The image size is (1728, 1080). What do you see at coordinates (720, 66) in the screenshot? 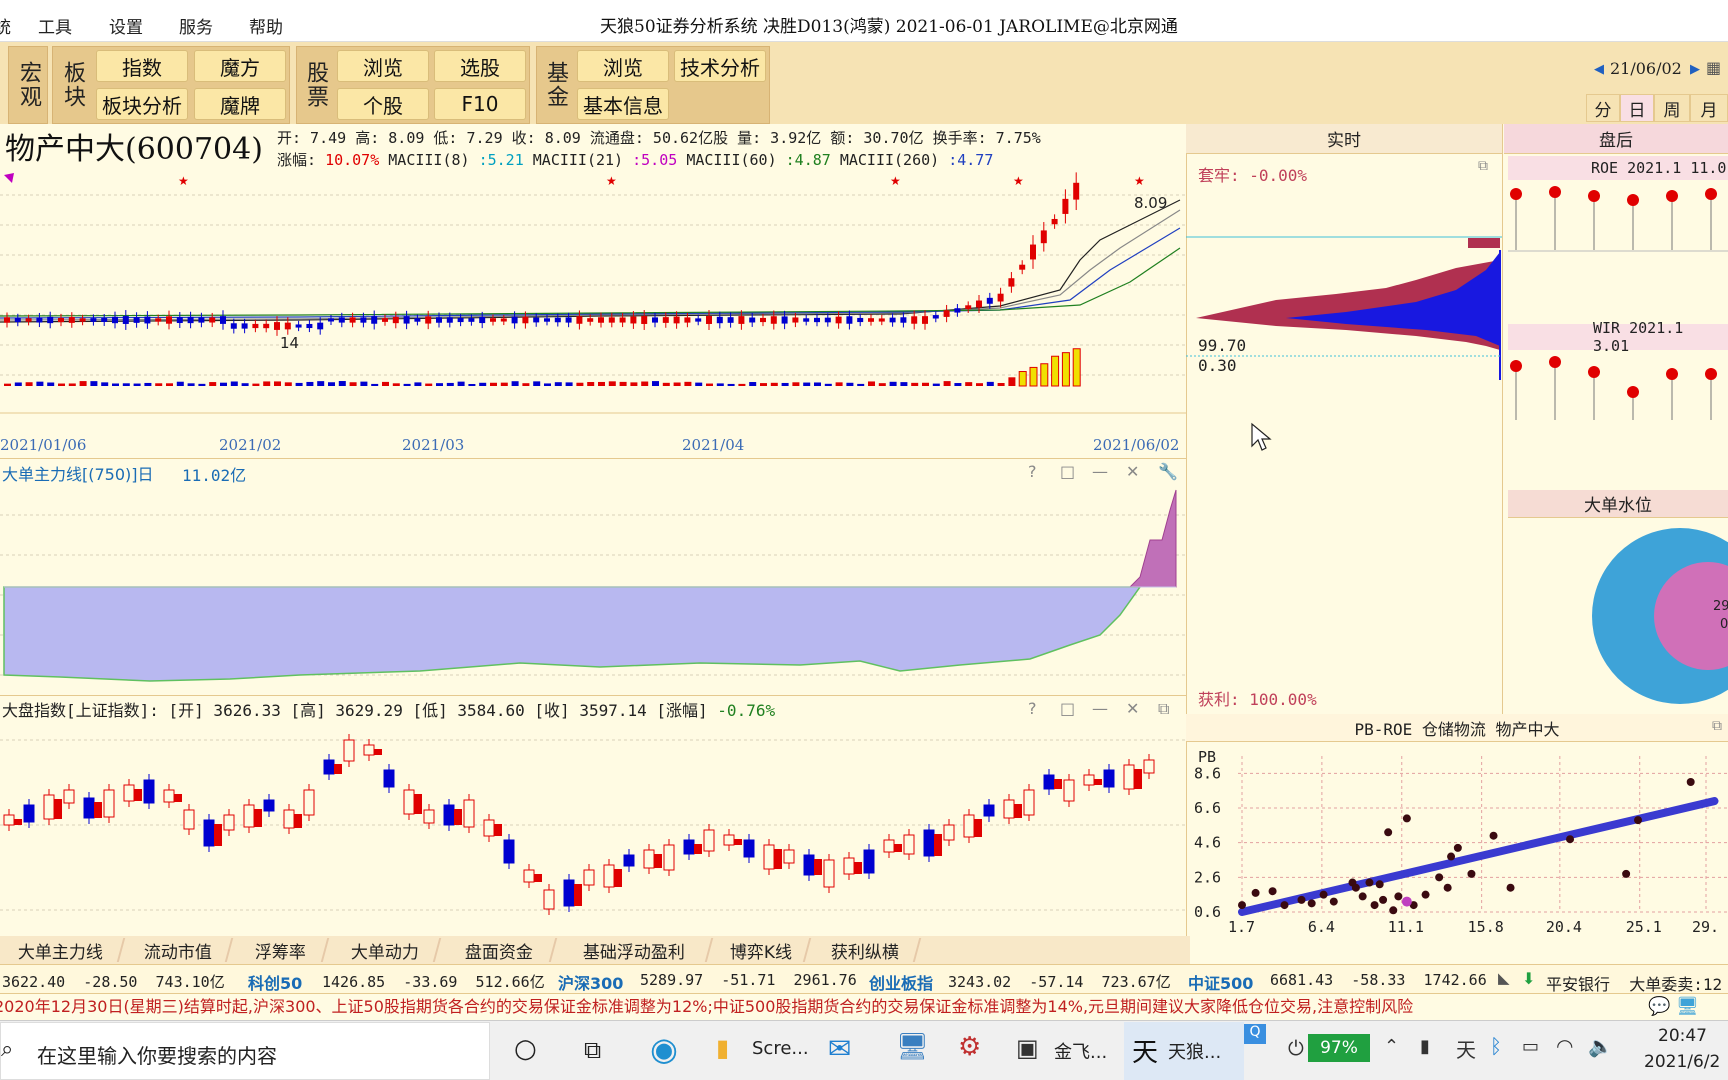
I see `fund-technical-button: 技术分析` at bounding box center [720, 66].